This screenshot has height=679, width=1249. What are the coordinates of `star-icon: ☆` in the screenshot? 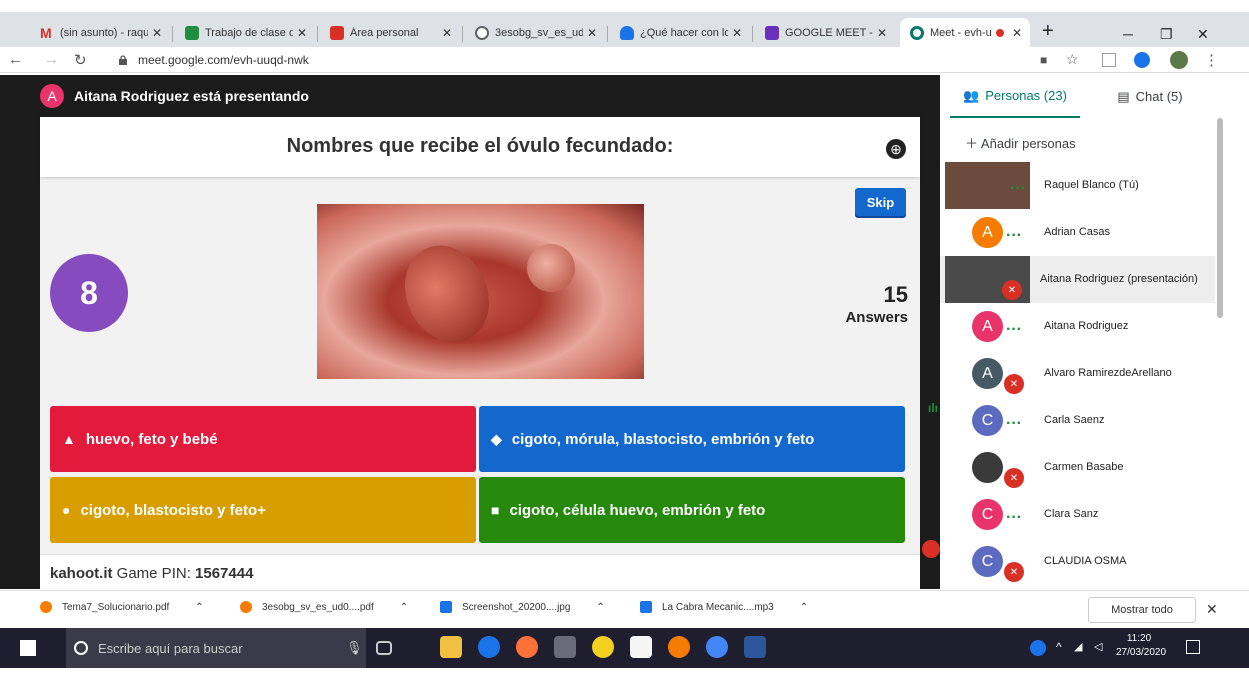 It's located at (1072, 59).